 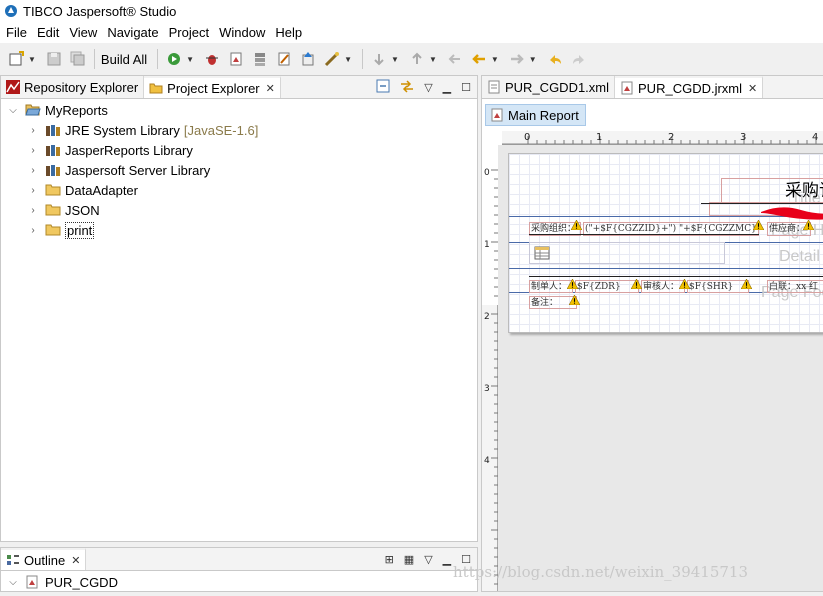 I want to click on compile-icon, so click(x=284, y=59).